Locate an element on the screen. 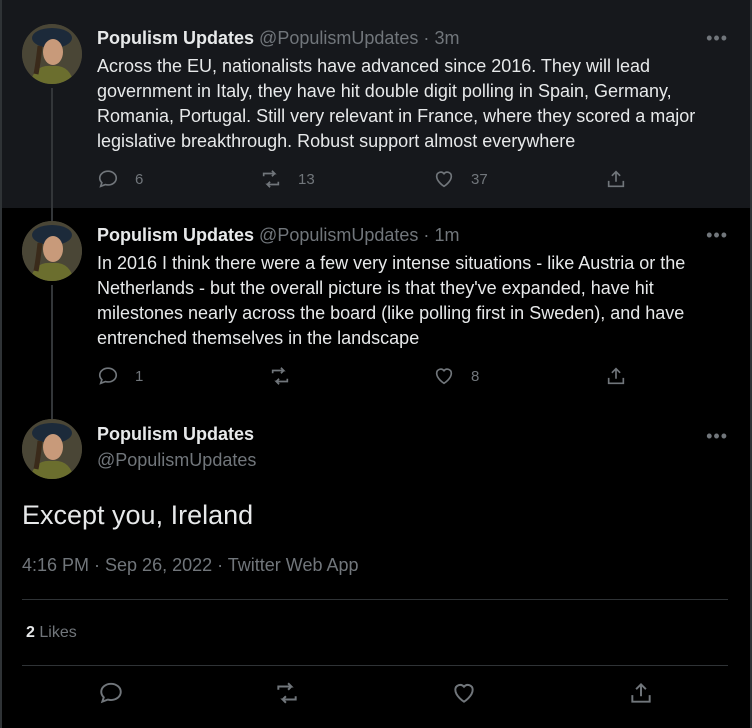 The image size is (752, 728). like-button: 37 is located at coordinates (460, 179).